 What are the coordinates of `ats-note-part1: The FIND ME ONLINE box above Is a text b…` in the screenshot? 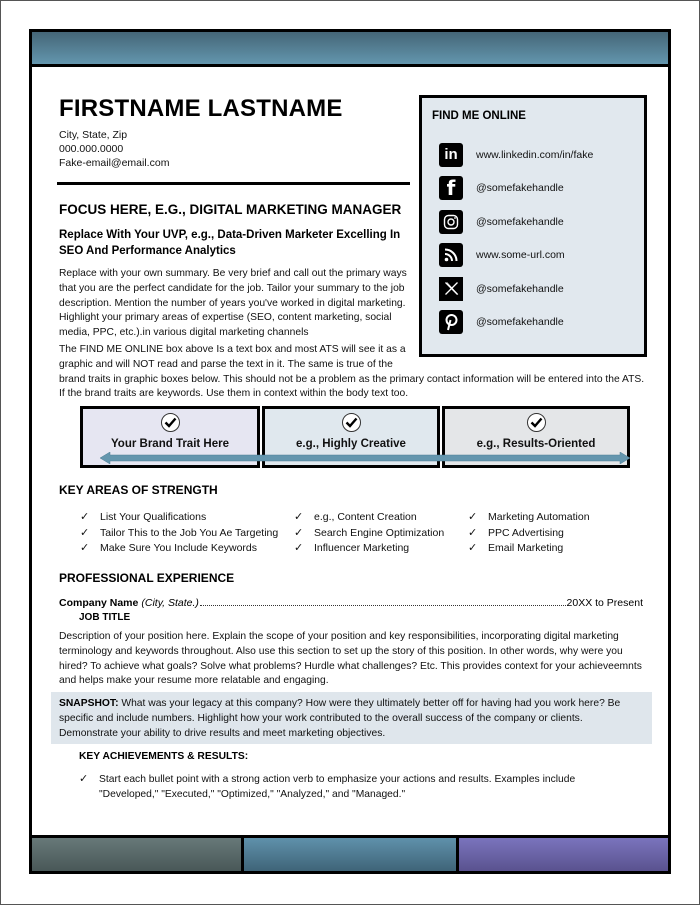 It's located at (232, 357).